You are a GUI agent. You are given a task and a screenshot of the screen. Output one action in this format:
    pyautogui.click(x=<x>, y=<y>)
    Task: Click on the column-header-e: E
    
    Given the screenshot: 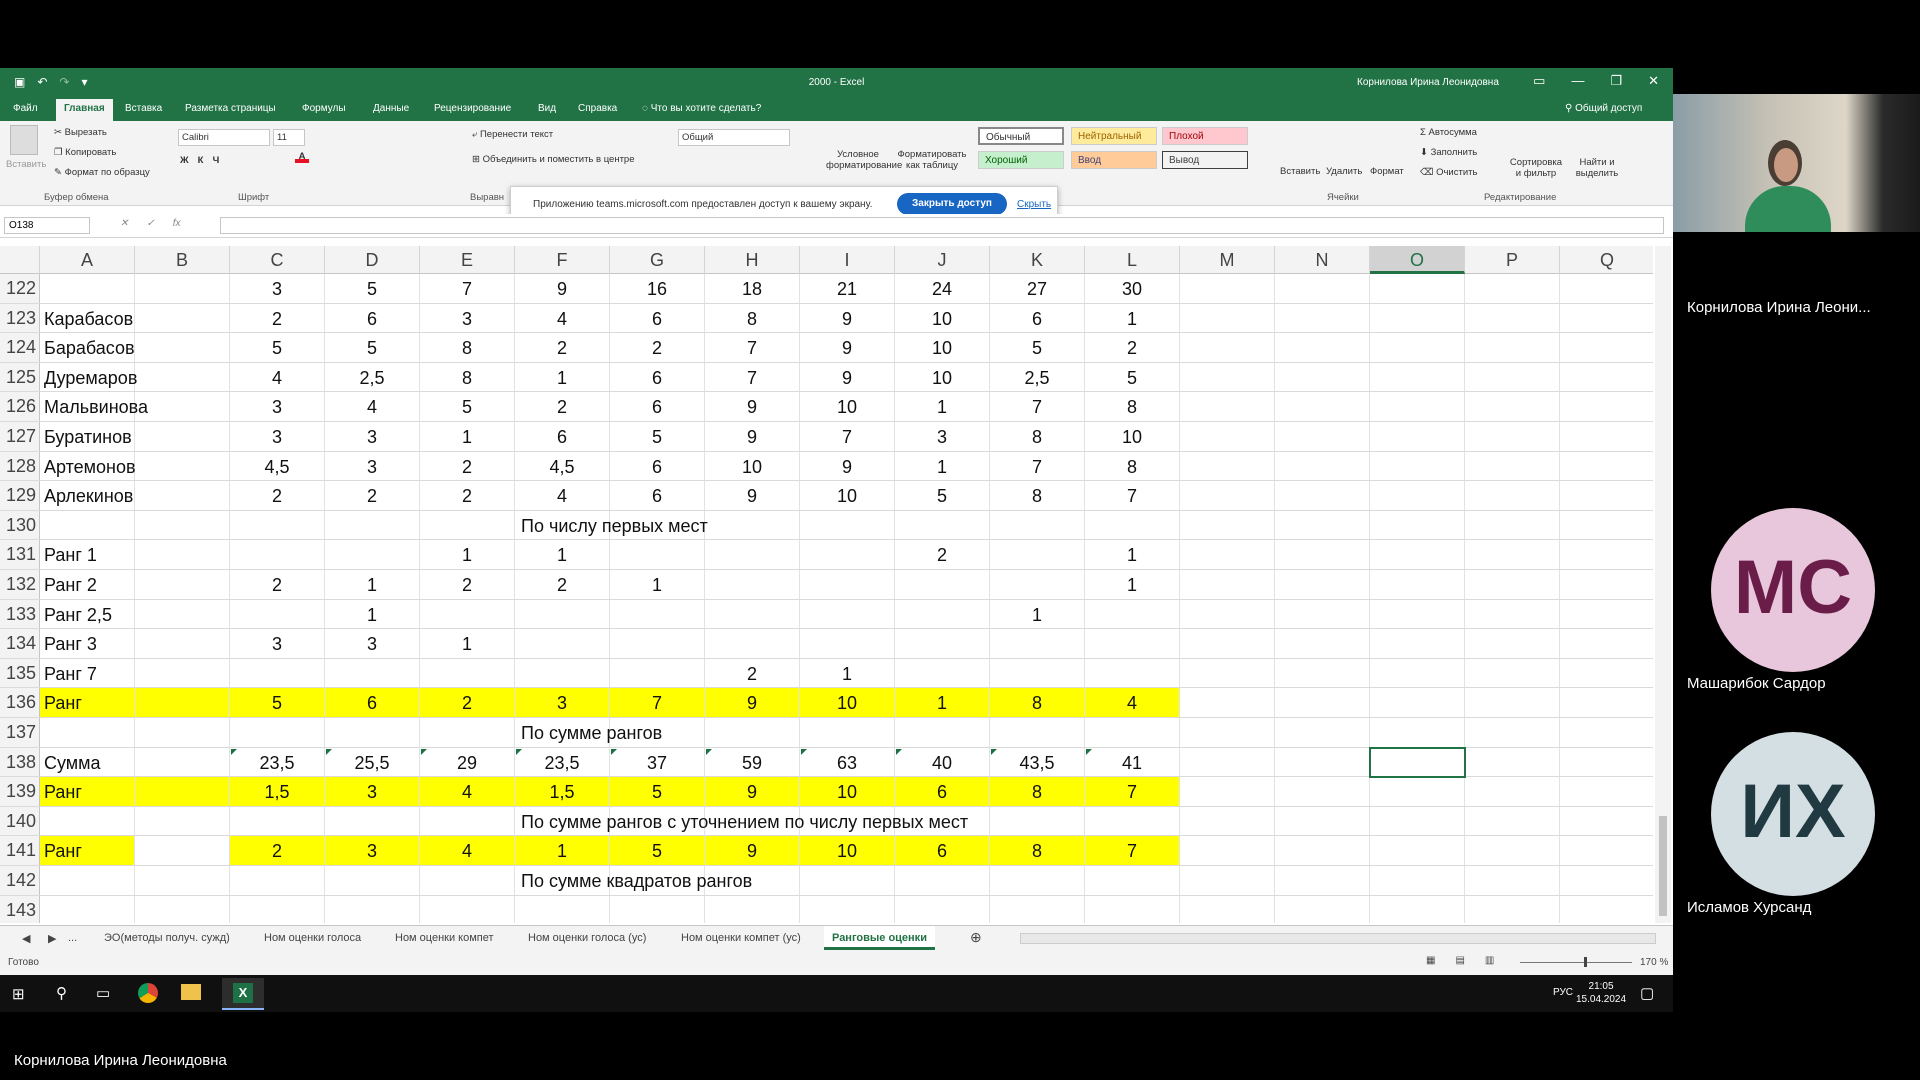 What is the action you would take?
    pyautogui.click(x=467, y=260)
    